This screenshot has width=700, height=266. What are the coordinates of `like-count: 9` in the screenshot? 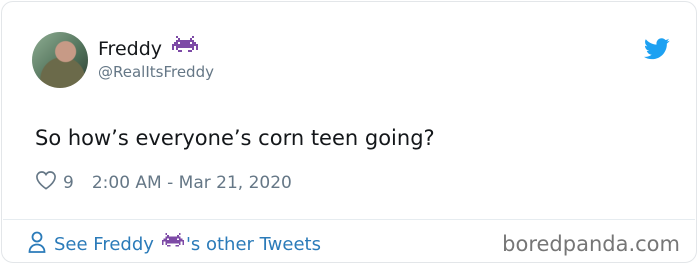 It's located at (68, 183).